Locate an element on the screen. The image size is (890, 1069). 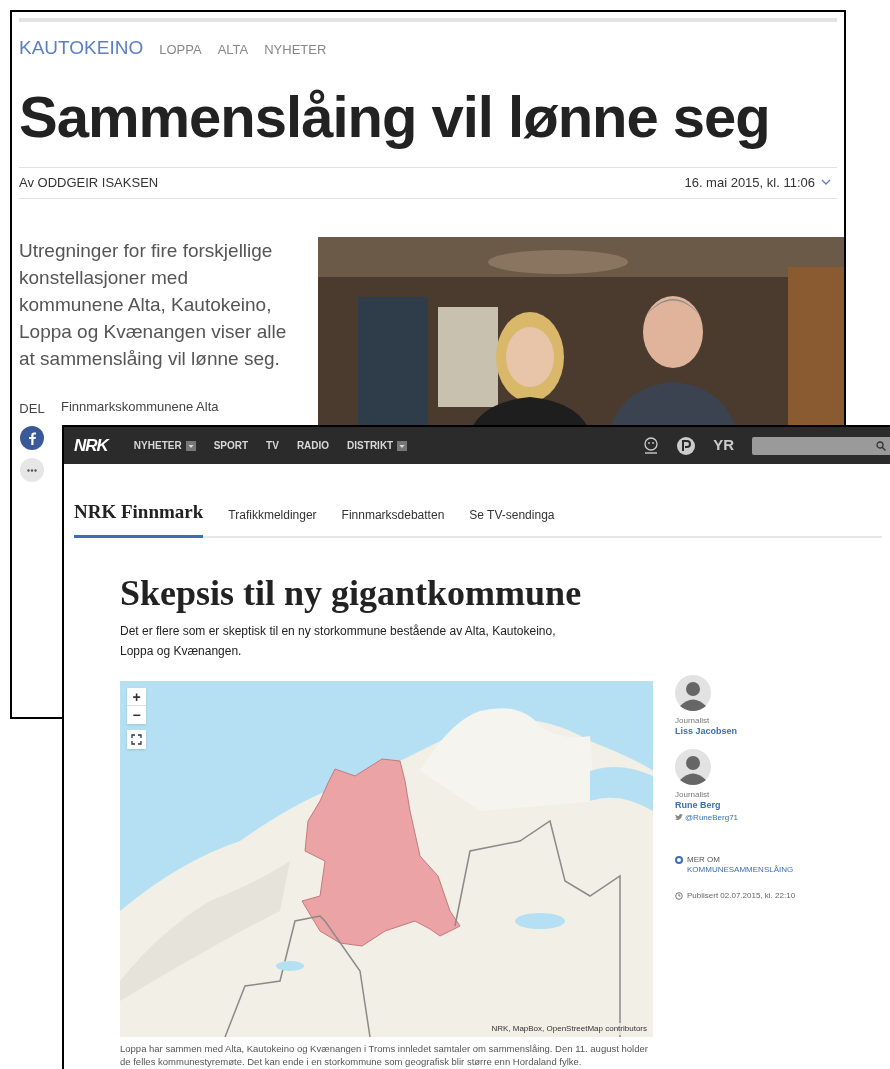
search-icon is located at coordinates (881, 445).